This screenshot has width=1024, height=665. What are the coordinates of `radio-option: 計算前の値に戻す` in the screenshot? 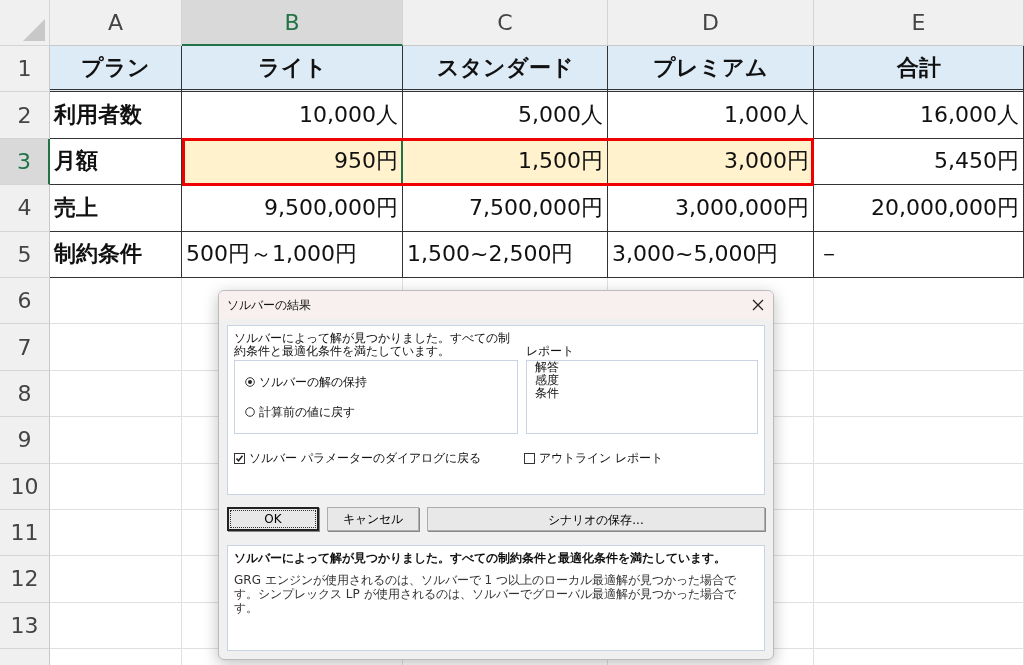 It's located at (376, 412).